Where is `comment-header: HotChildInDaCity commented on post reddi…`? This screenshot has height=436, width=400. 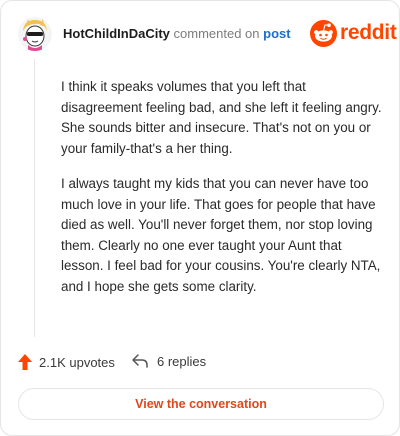
comment-header: HotChildInDaCity commented on post reddi… is located at coordinates (207, 35).